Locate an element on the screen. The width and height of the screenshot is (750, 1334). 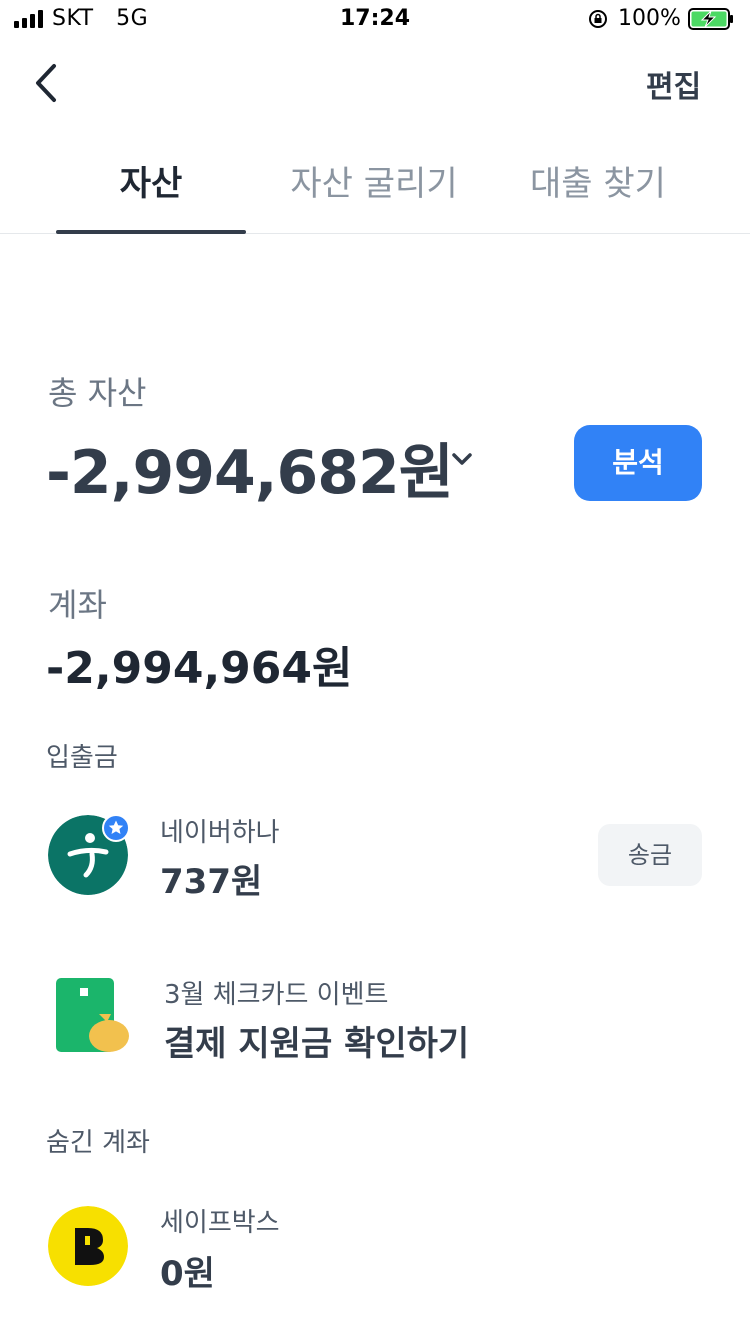
chevron-down-icon is located at coordinates (462, 459).